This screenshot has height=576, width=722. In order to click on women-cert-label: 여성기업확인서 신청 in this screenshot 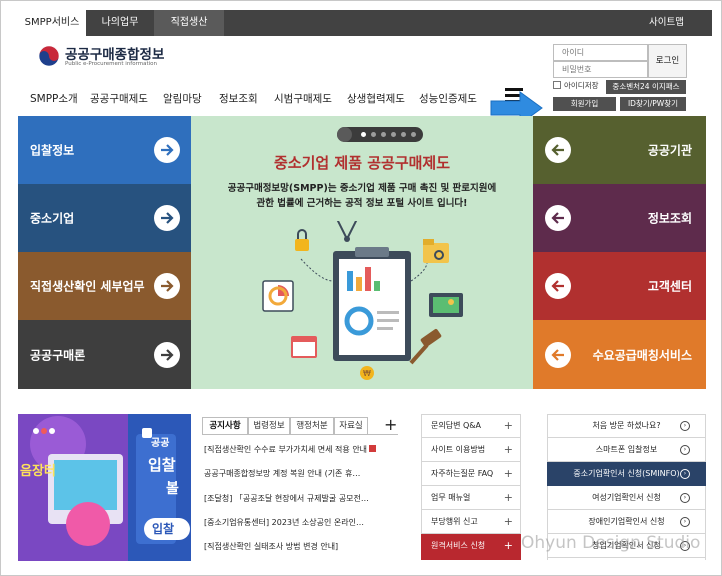, I will do `click(626, 497)`.